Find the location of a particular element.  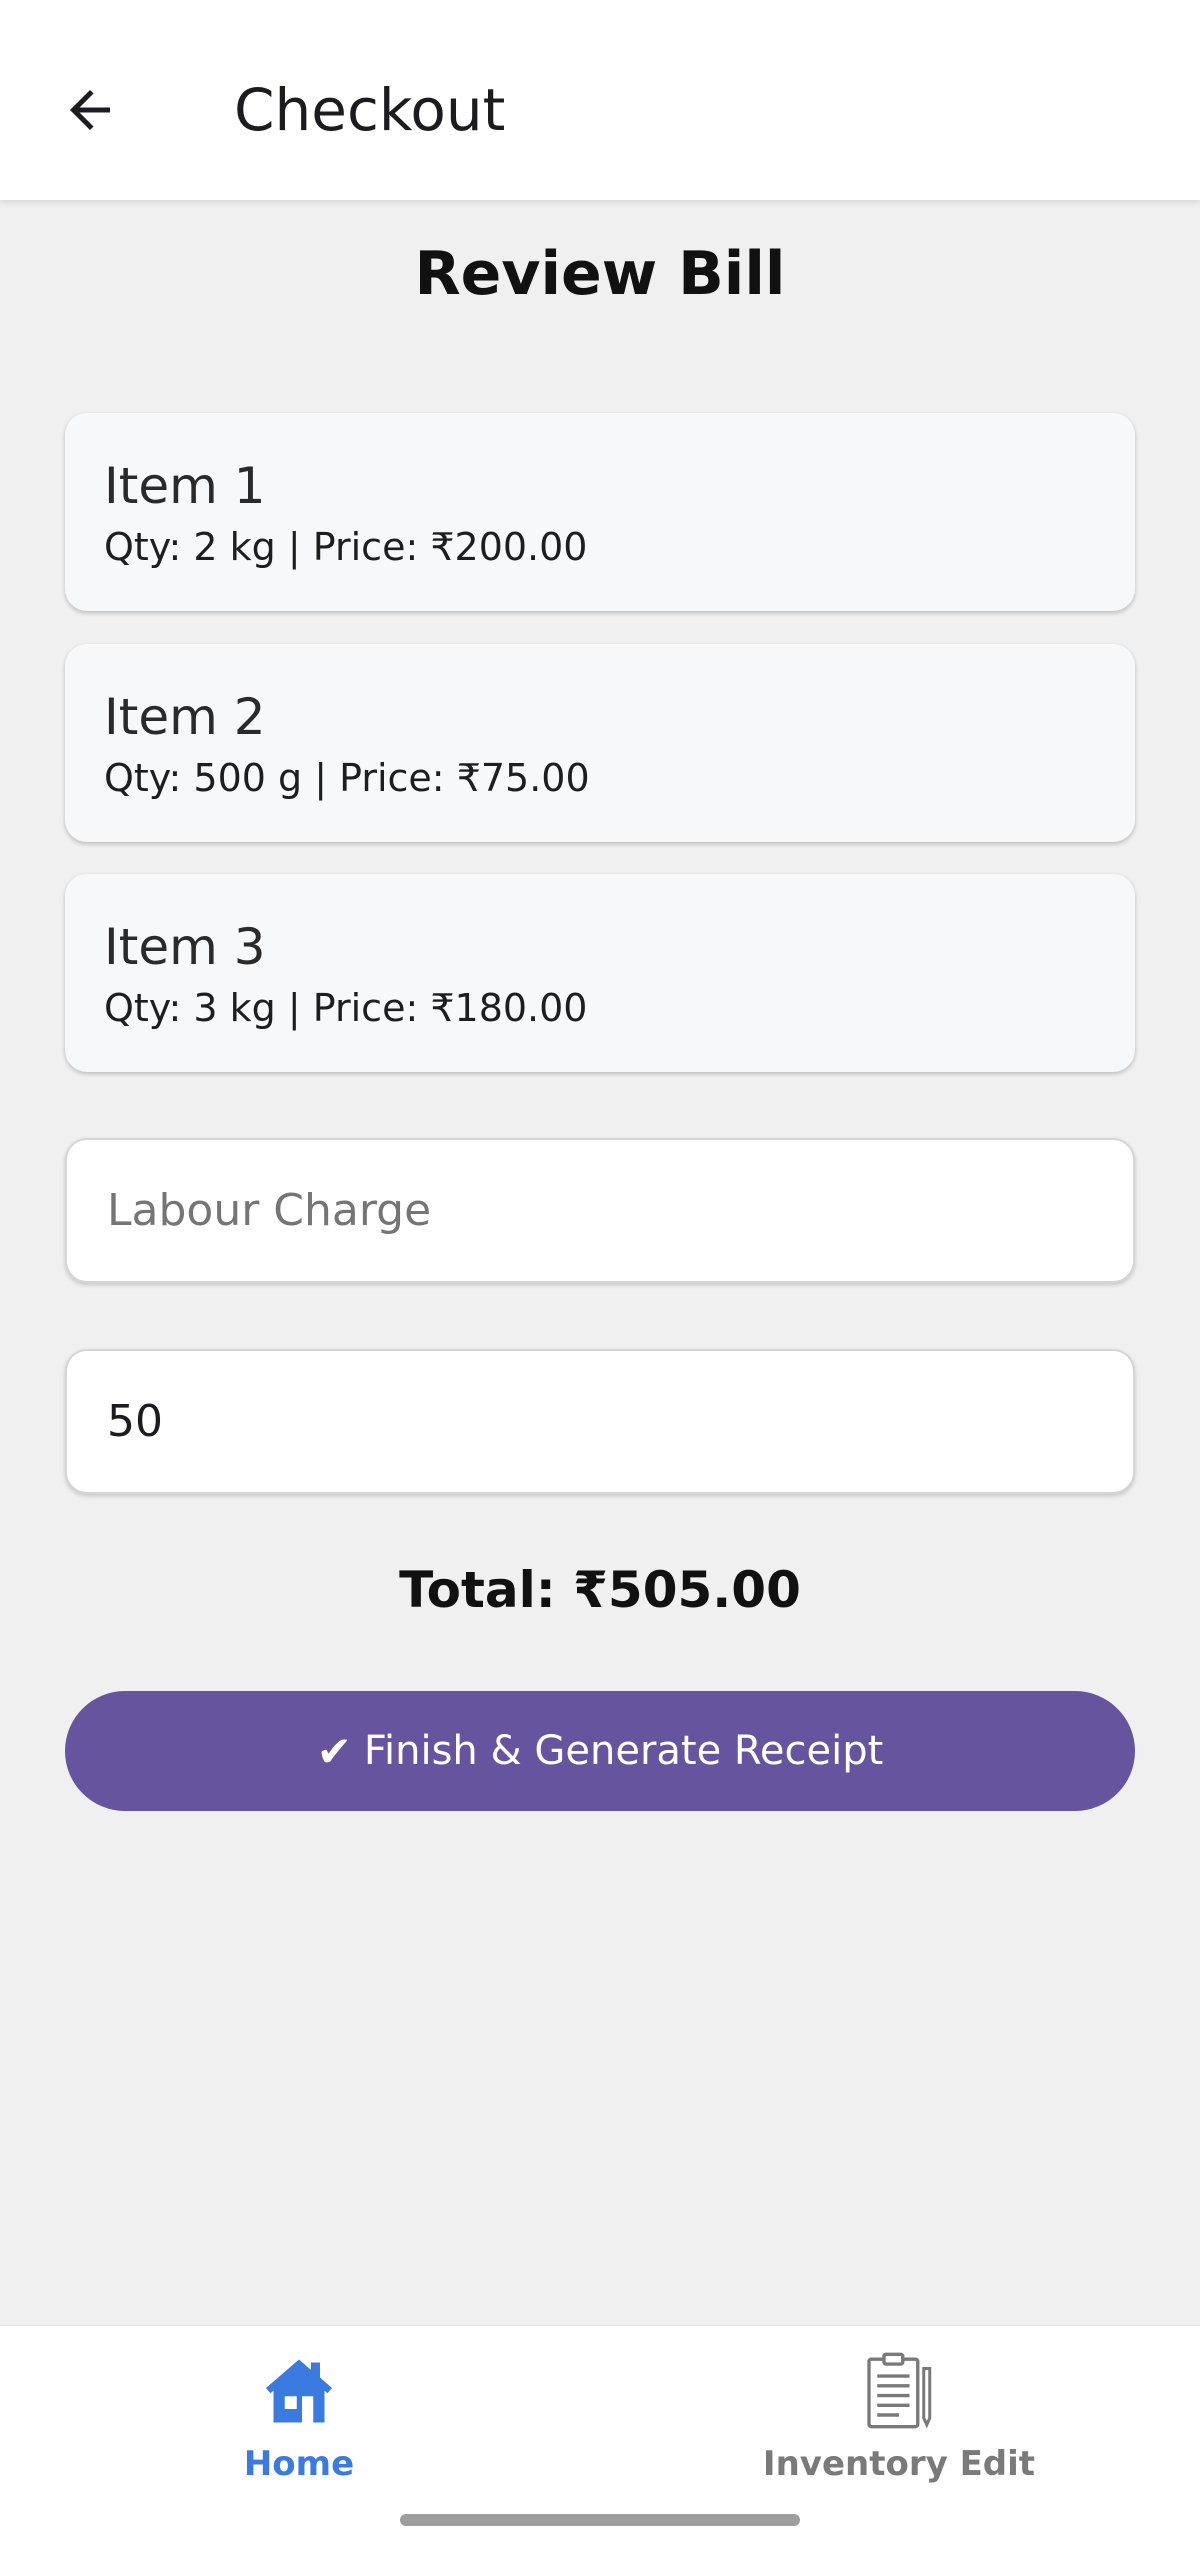

gesture-handle is located at coordinates (600, 2520).